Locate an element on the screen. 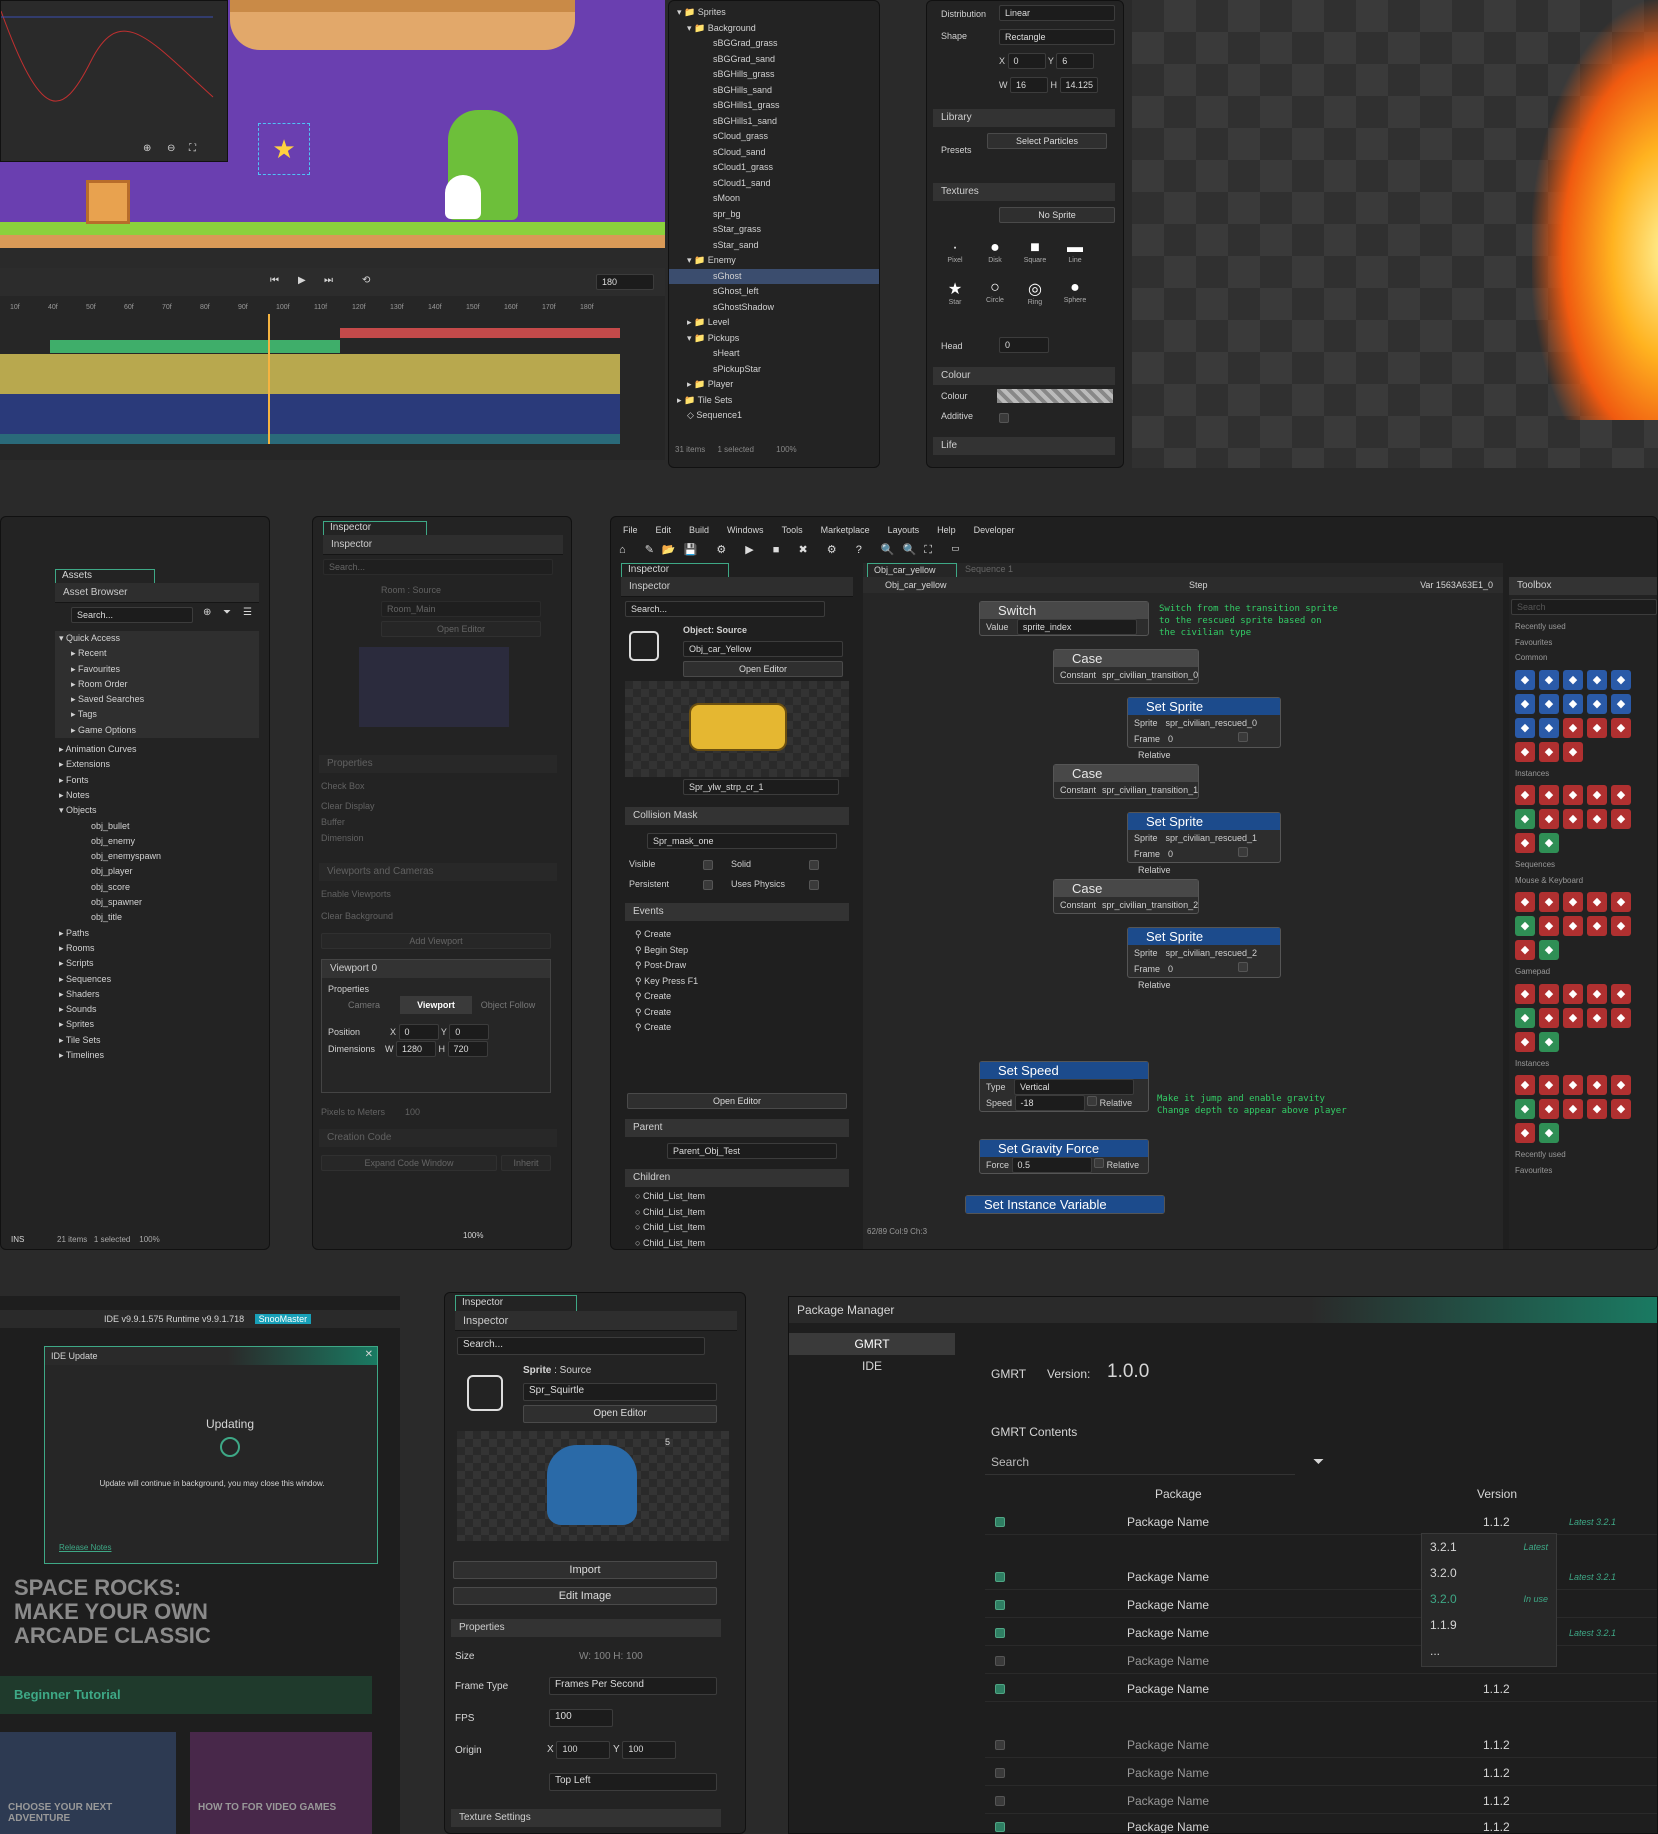 Image resolution: width=1658 pixels, height=1834 pixels. tutorial-card-1: CHOOSE YOUR NEXT ADVENTURE is located at coordinates (88, 1783).